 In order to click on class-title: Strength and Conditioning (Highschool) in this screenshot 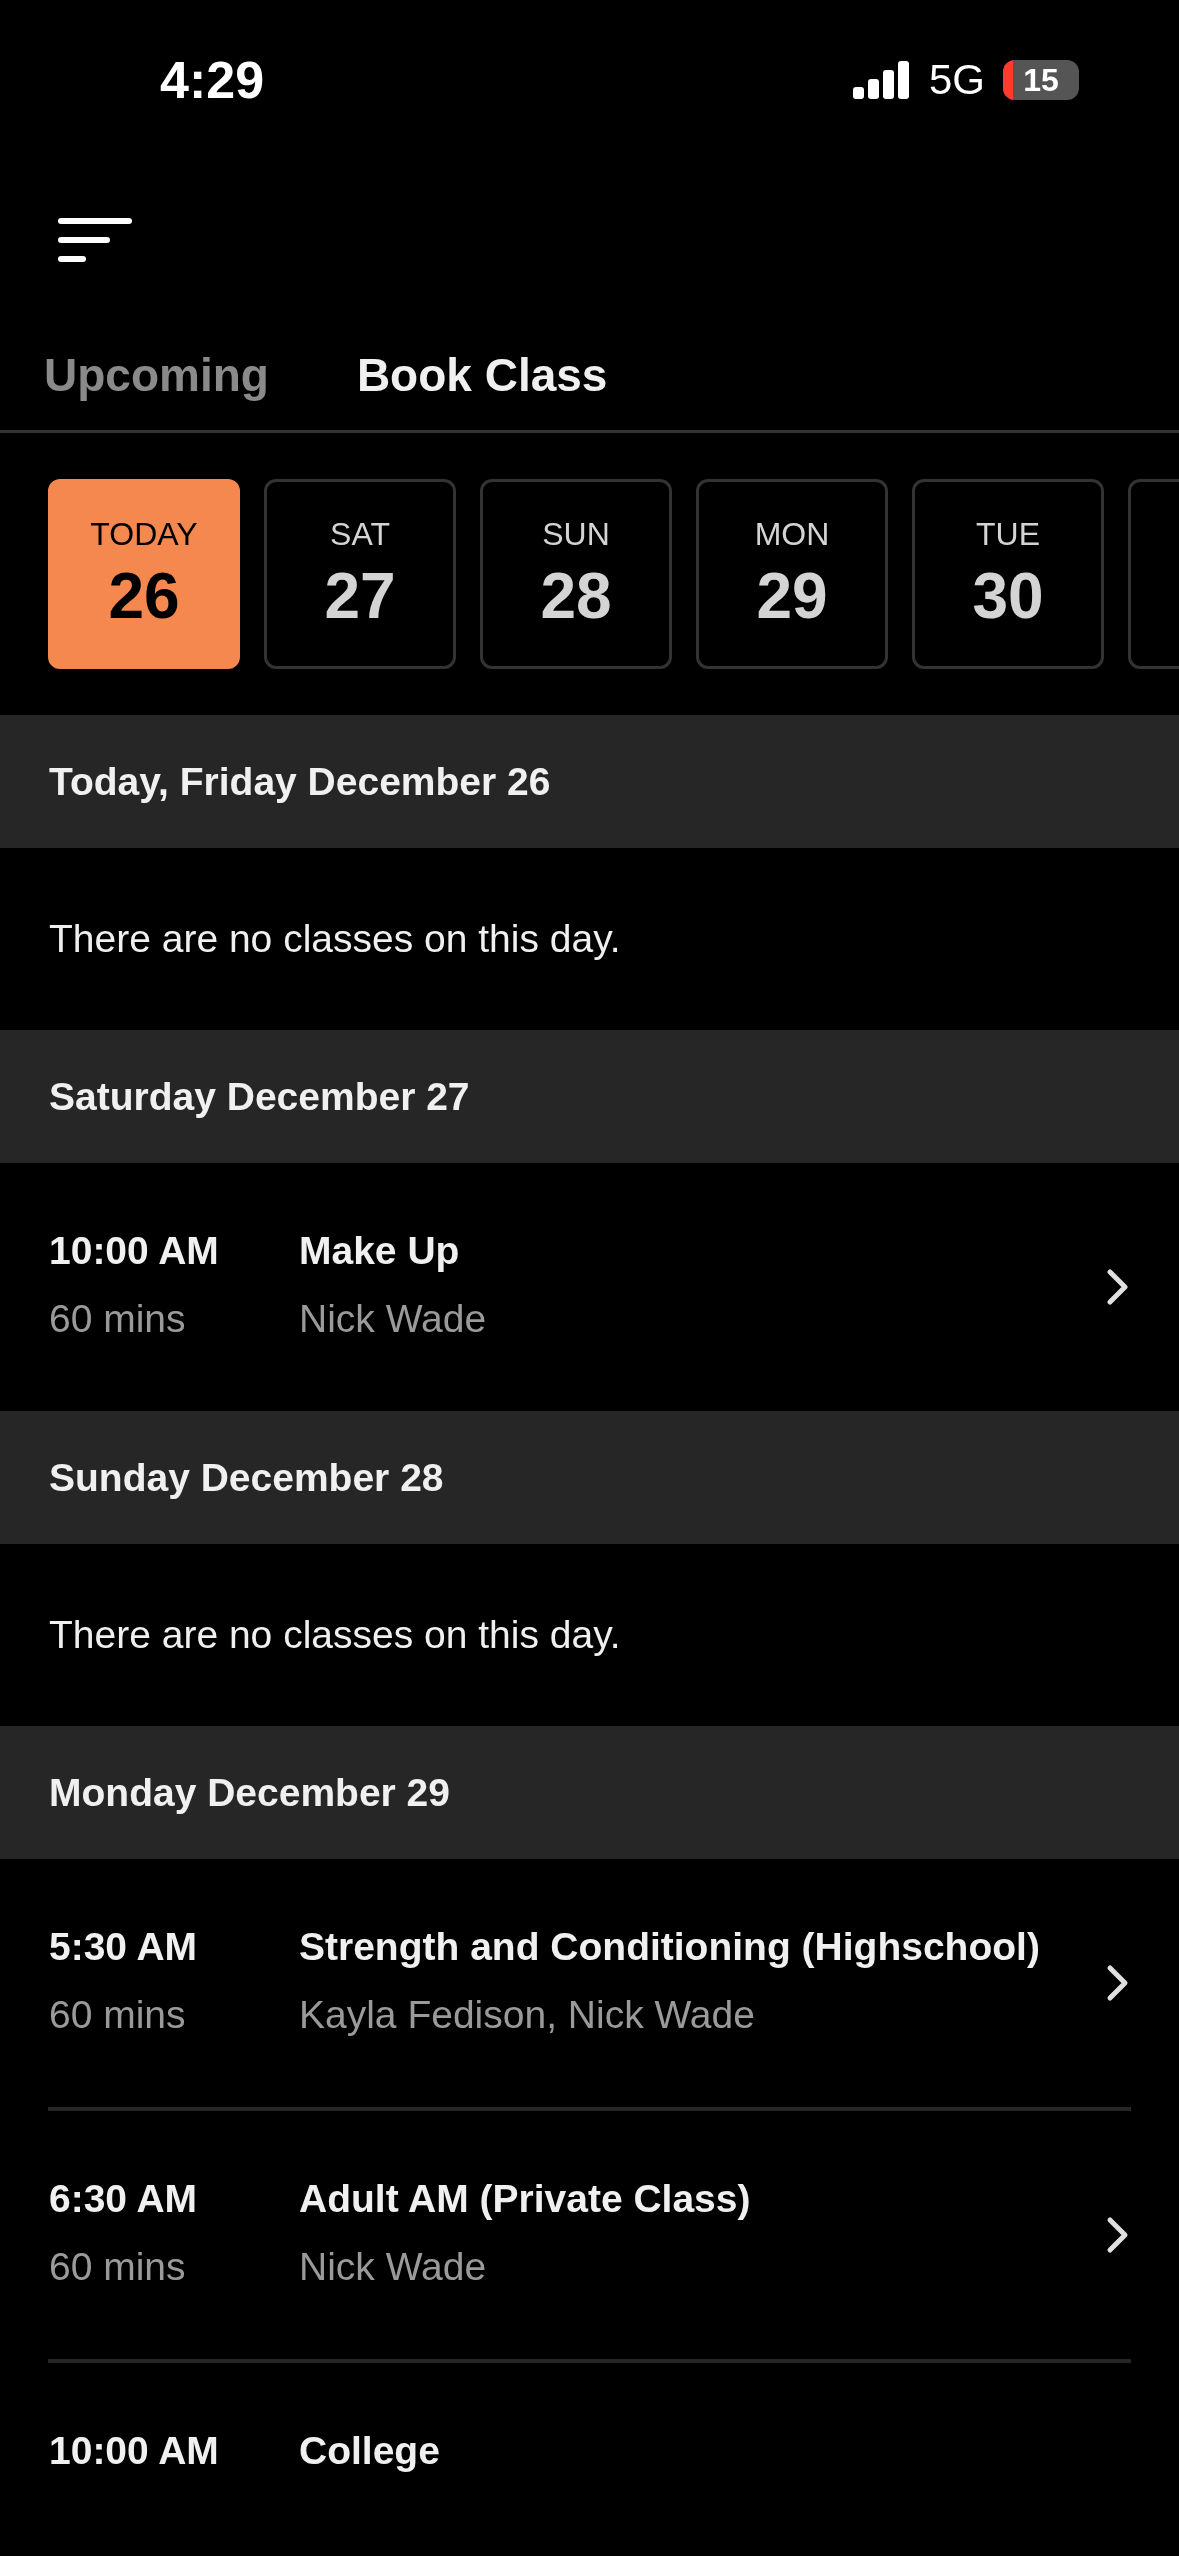, I will do `click(670, 1947)`.